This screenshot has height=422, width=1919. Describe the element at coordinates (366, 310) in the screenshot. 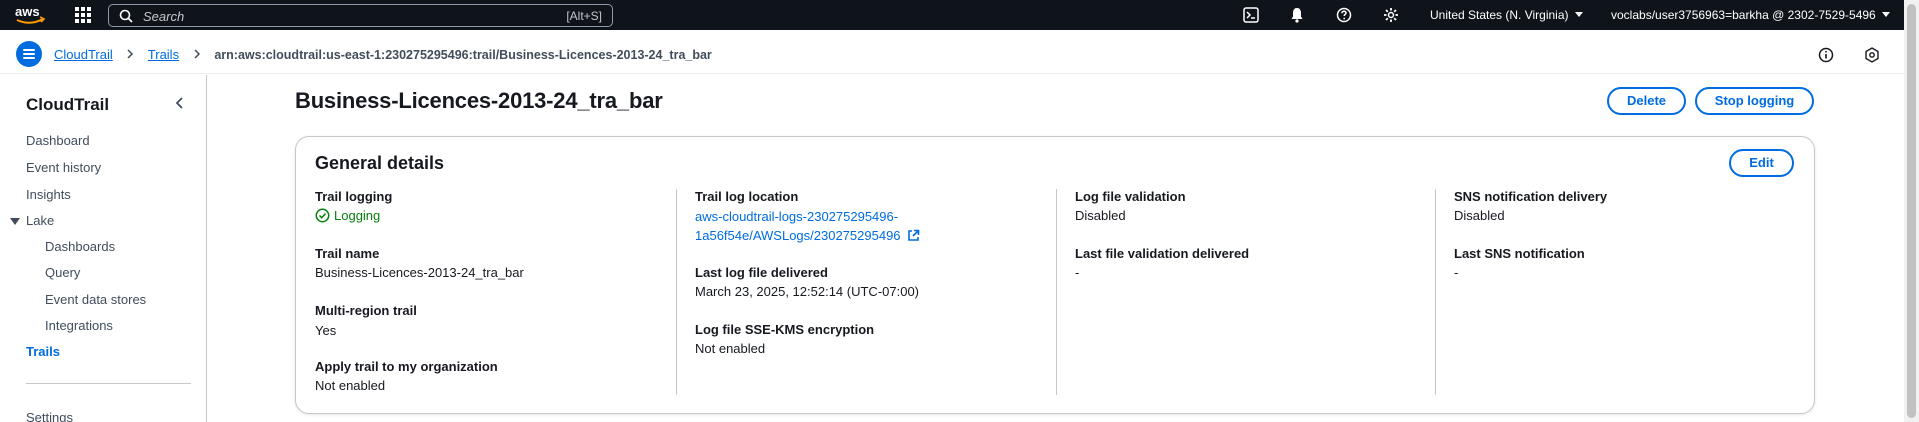

I see `multi-region-label: Multi-region trail` at that location.